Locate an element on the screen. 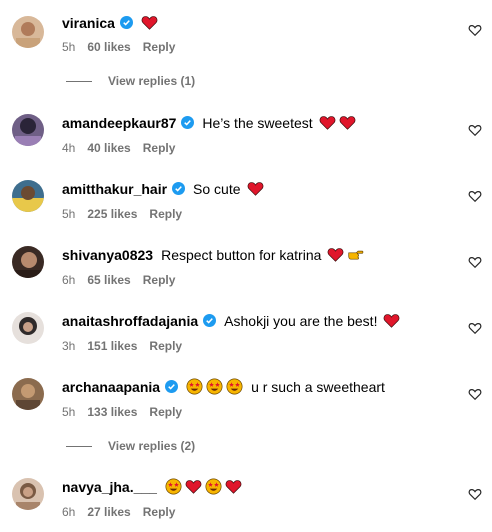  comment-line: archanaapania u r such a sweetheart is located at coordinates (223, 386).